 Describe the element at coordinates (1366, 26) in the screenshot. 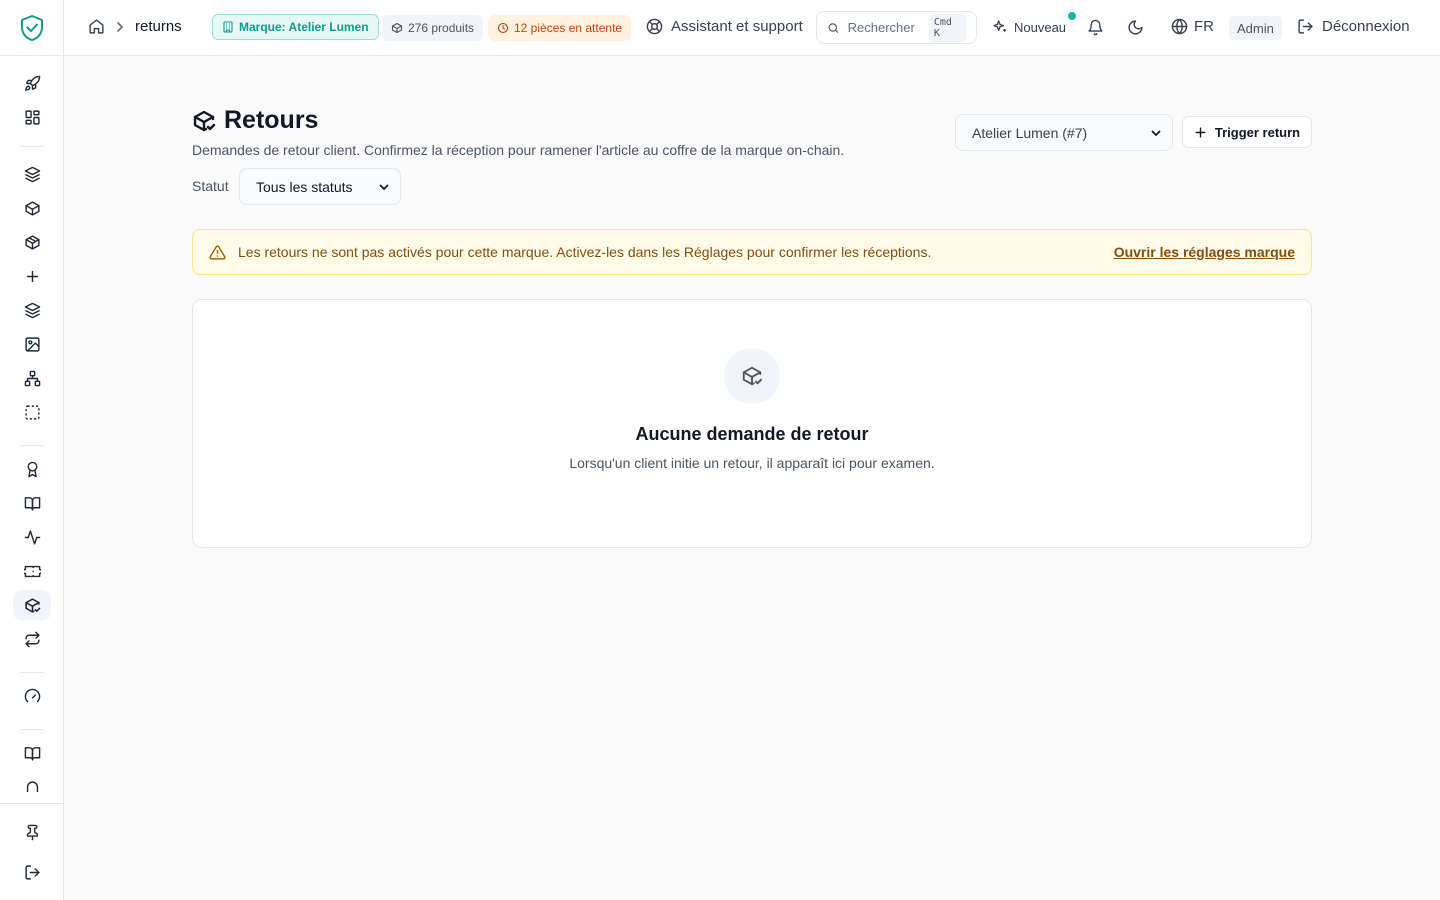

I see `logout-label: Déconnexion` at that location.